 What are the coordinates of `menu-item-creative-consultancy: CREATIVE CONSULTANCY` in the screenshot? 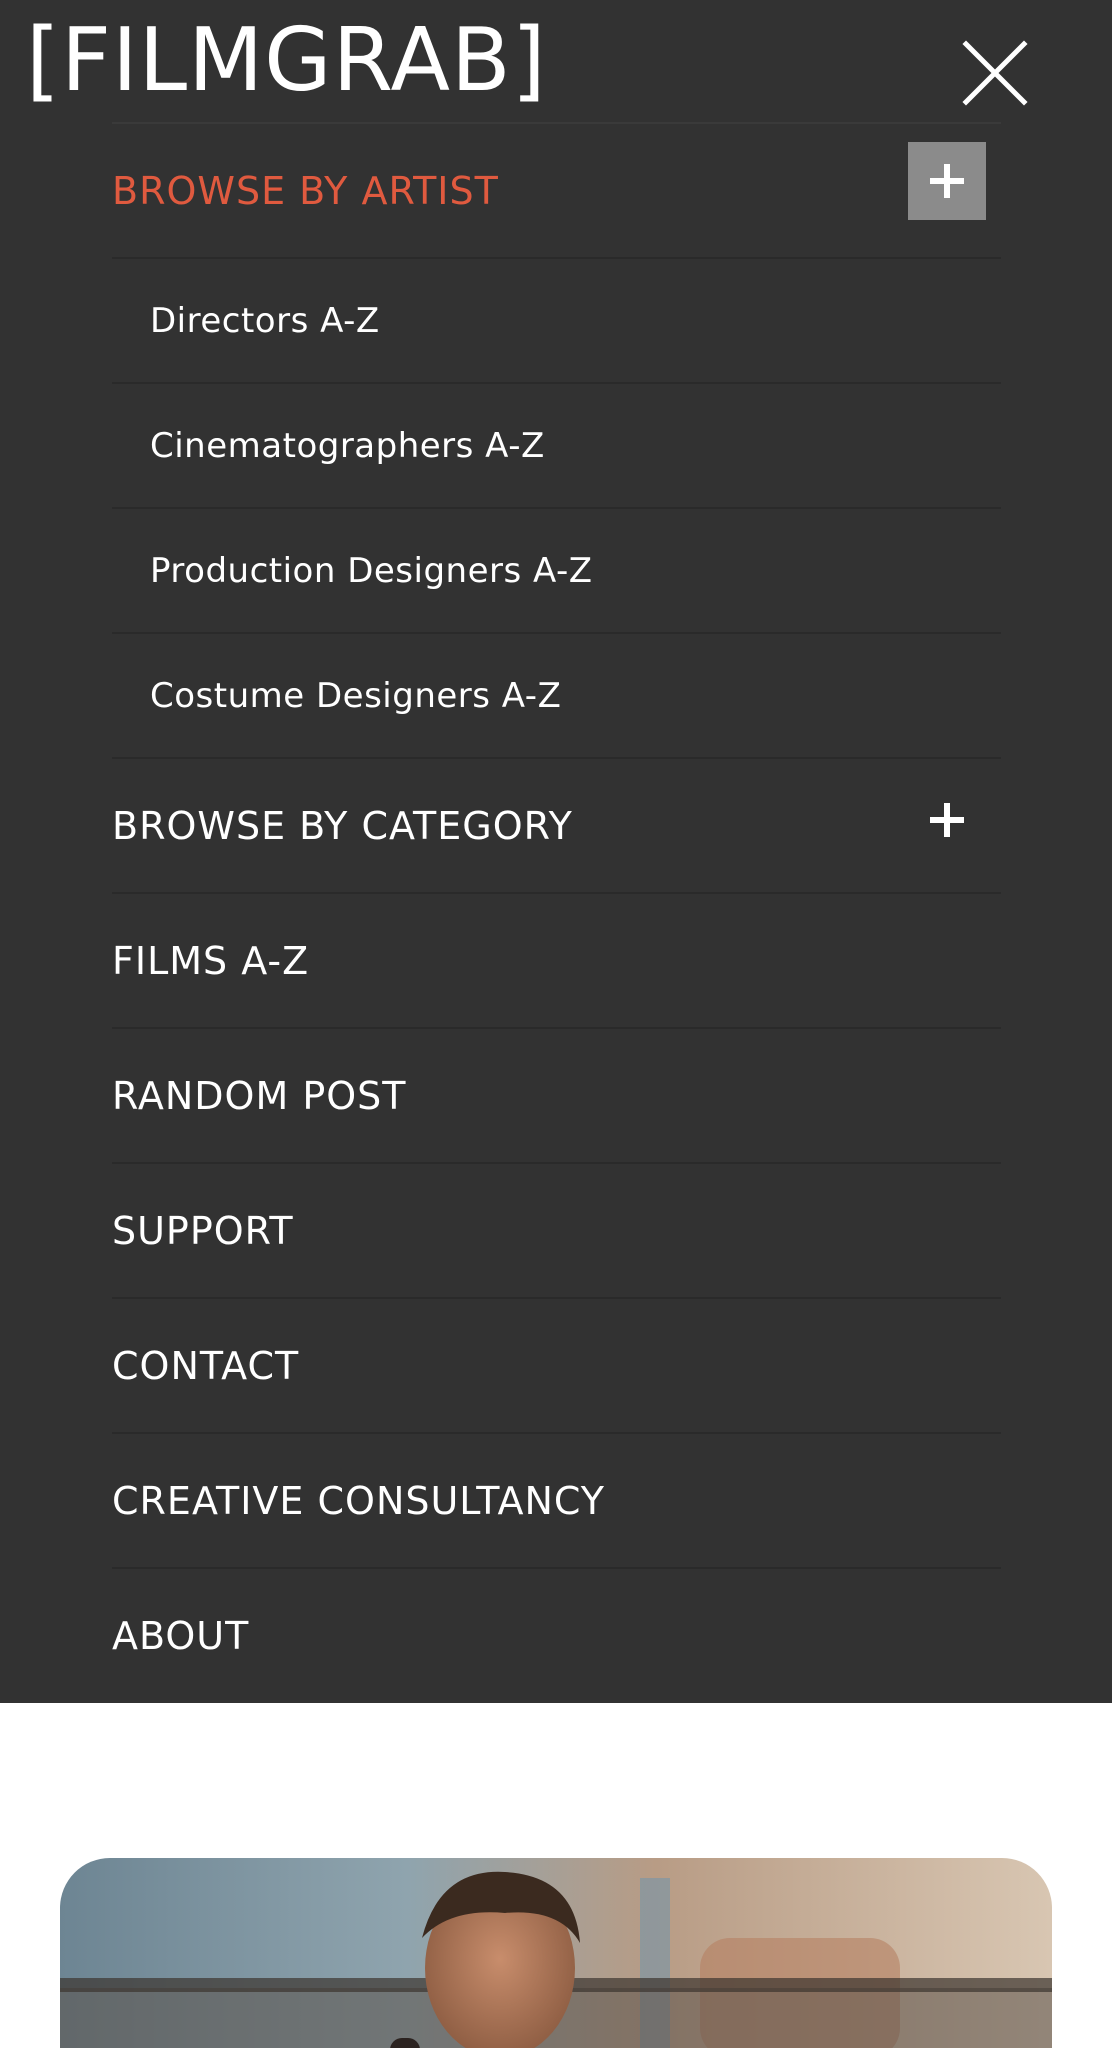 It's located at (556, 1501).